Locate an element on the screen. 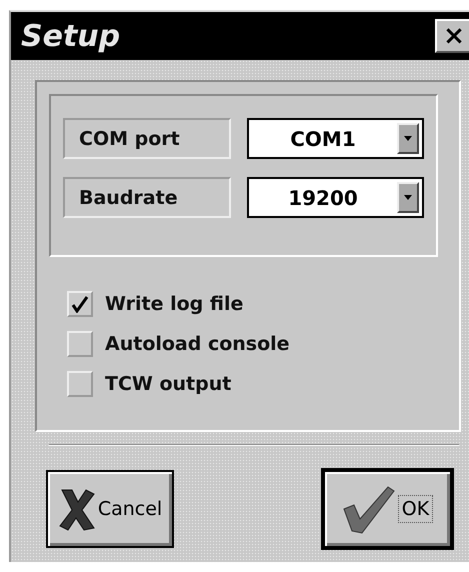 This screenshot has width=469, height=572. cancel-button: Cancel is located at coordinates (110, 509).